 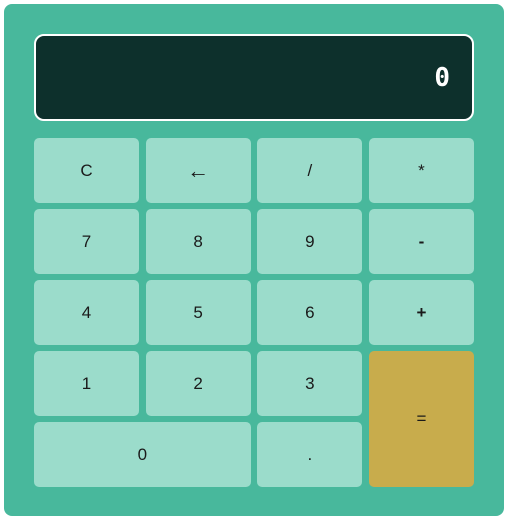 What do you see at coordinates (142, 454) in the screenshot?
I see `digit-0-button: 0` at bounding box center [142, 454].